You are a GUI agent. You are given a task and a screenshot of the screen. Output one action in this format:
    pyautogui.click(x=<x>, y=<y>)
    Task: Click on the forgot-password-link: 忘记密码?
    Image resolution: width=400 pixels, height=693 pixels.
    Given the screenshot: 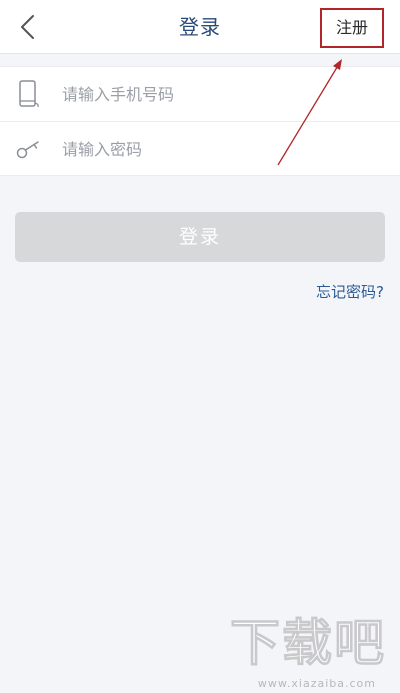 What is the action you would take?
    pyautogui.click(x=350, y=291)
    